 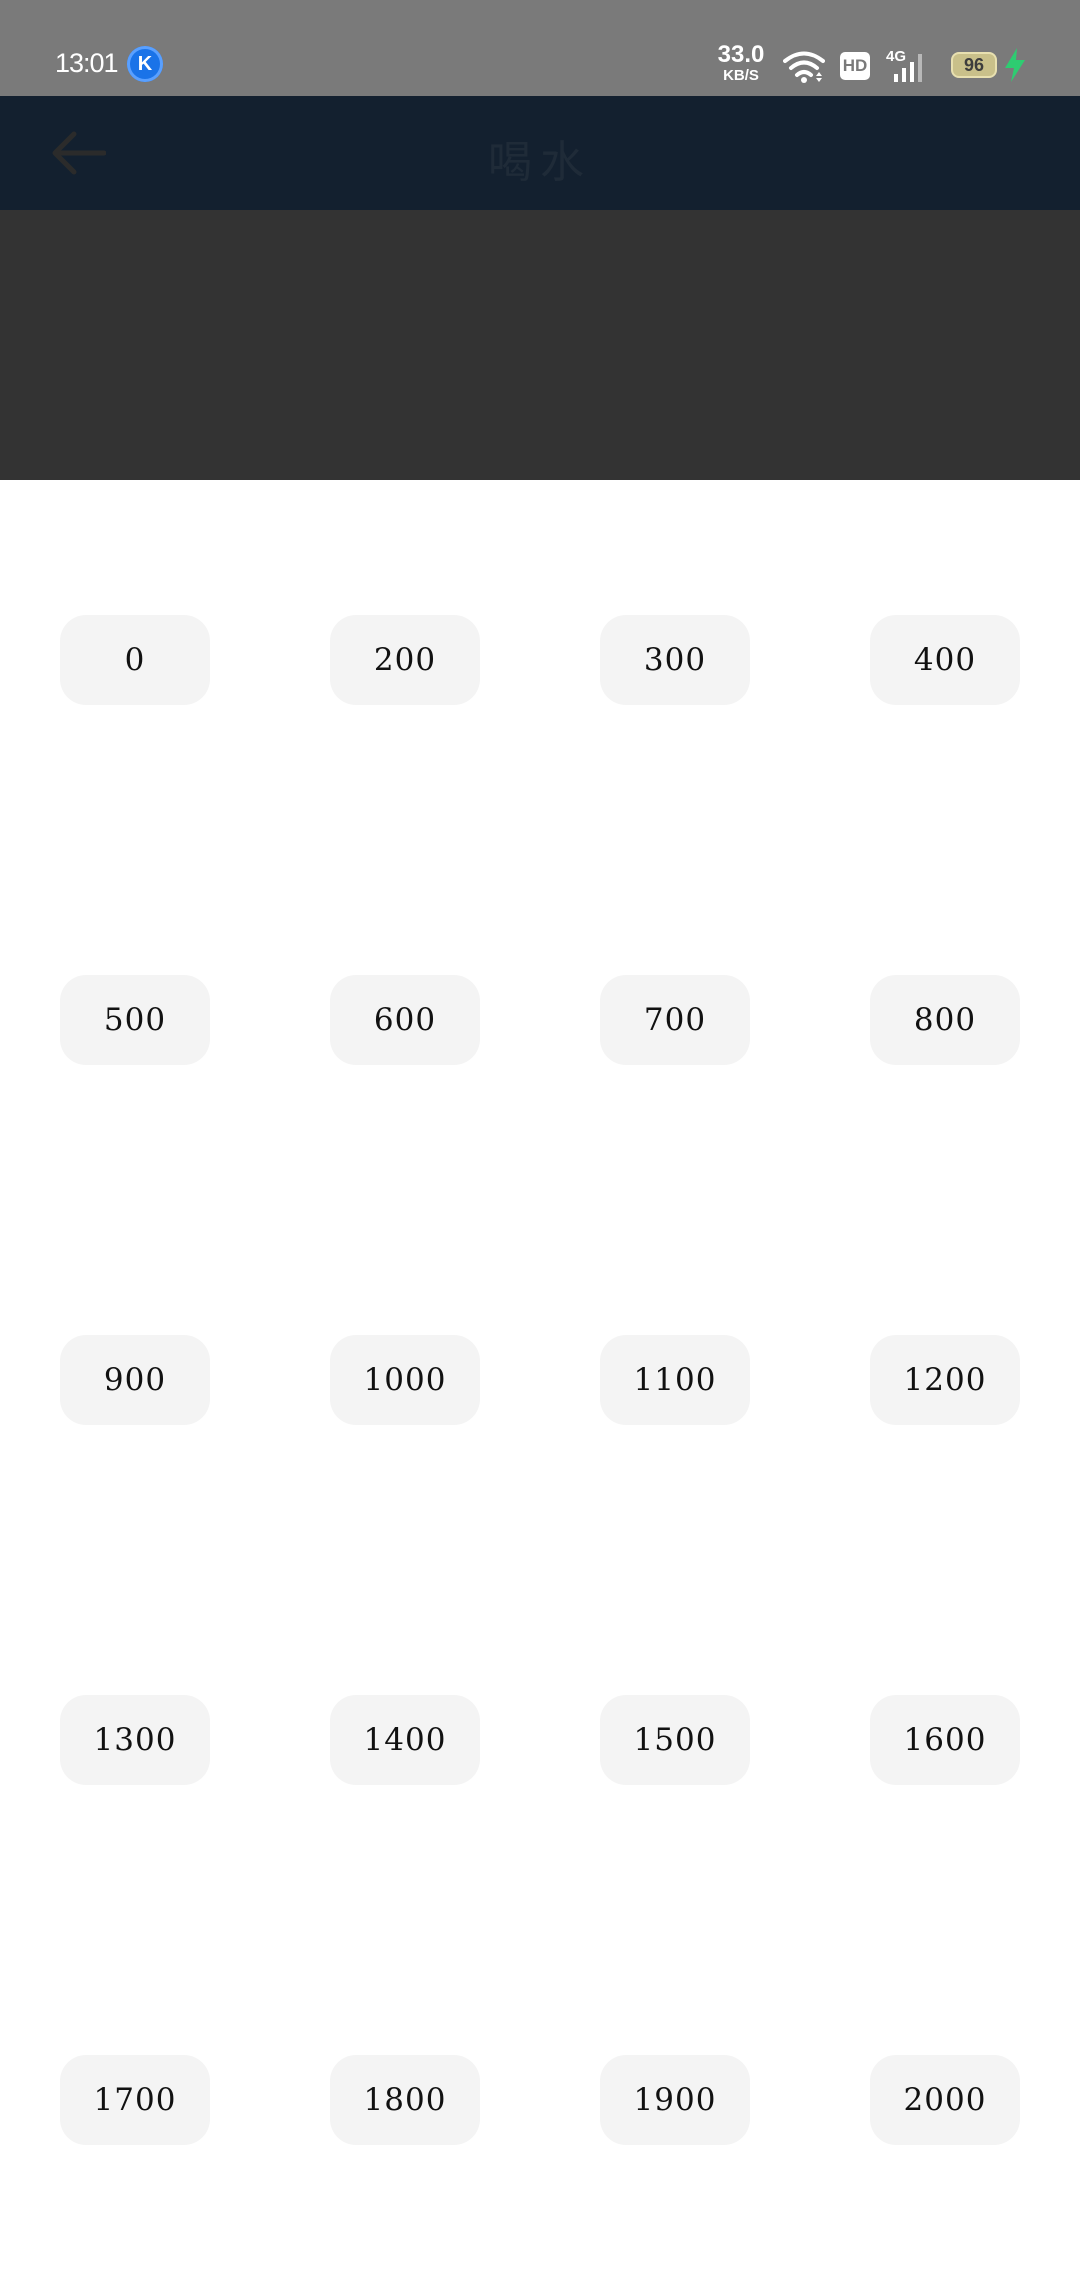 What do you see at coordinates (405, 2100) in the screenshot?
I see `amount-button-1800: 1800` at bounding box center [405, 2100].